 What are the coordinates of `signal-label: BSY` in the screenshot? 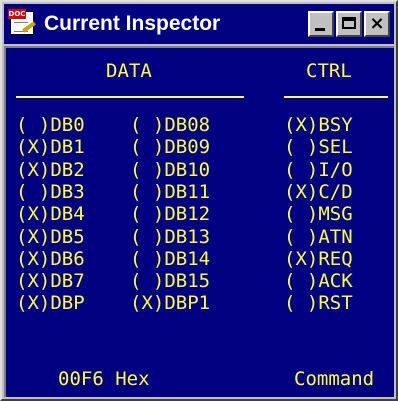 It's located at (335, 125).